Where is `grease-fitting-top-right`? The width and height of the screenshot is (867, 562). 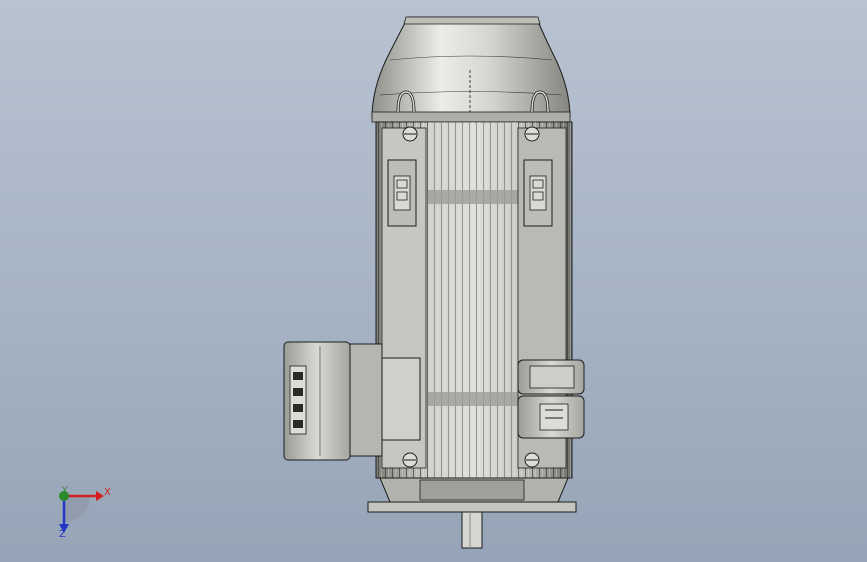
grease-fitting-top-right is located at coordinates (532, 134).